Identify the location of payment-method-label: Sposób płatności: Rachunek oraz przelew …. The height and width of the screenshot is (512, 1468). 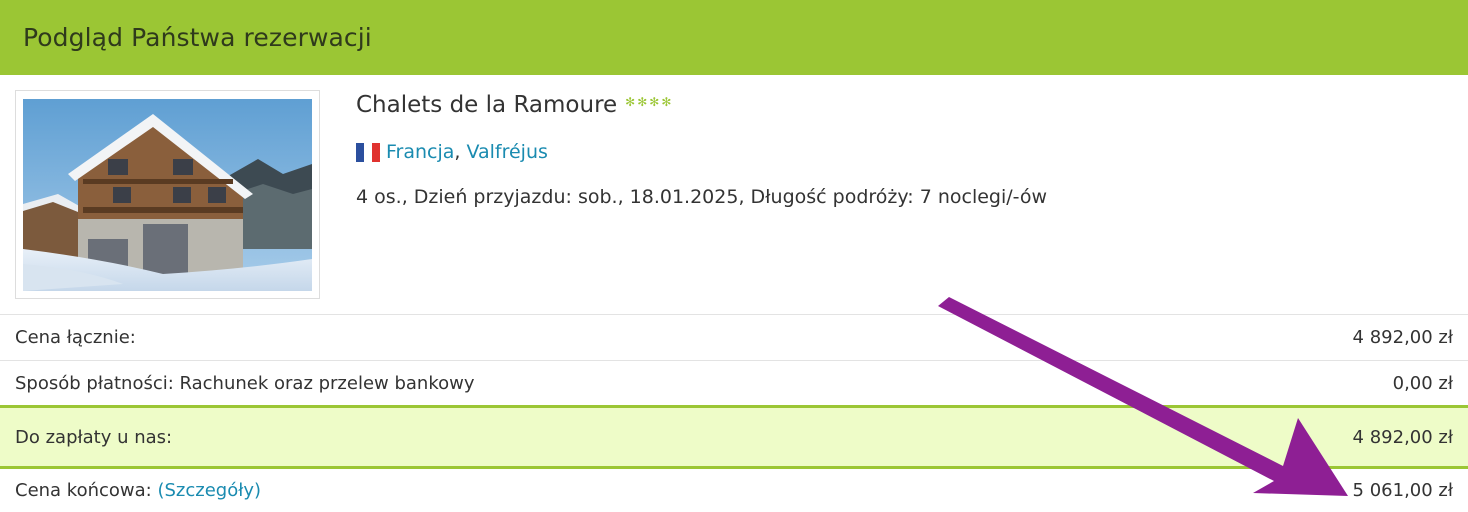
(245, 383).